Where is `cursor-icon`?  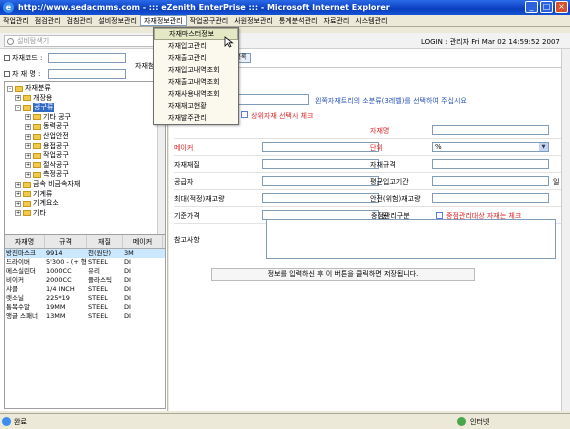 cursor-icon is located at coordinates (229, 42).